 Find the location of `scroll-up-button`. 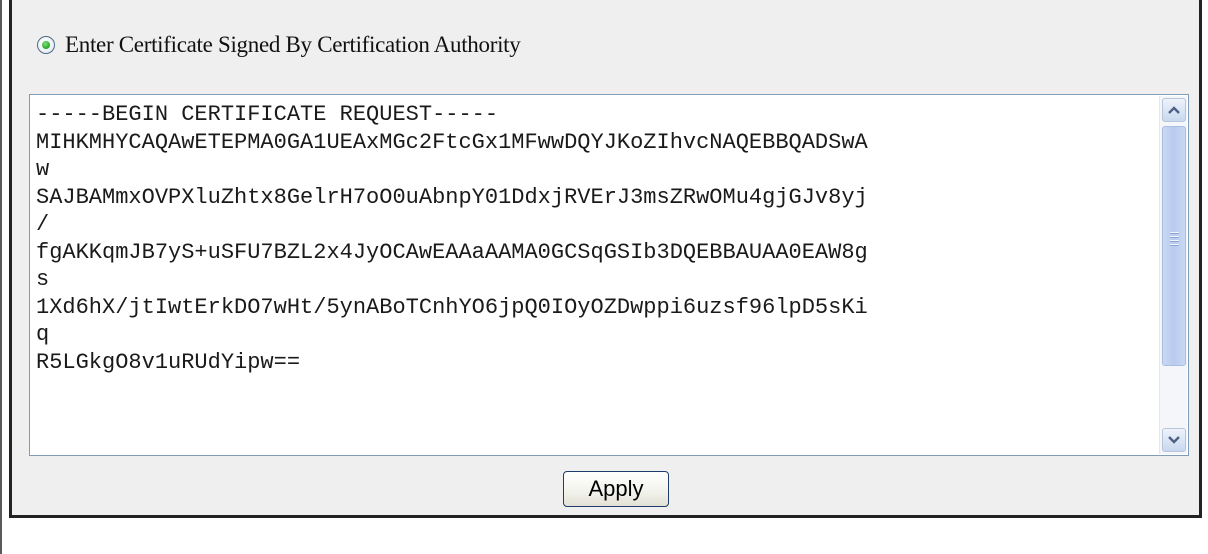

scroll-up-button is located at coordinates (1174, 110).